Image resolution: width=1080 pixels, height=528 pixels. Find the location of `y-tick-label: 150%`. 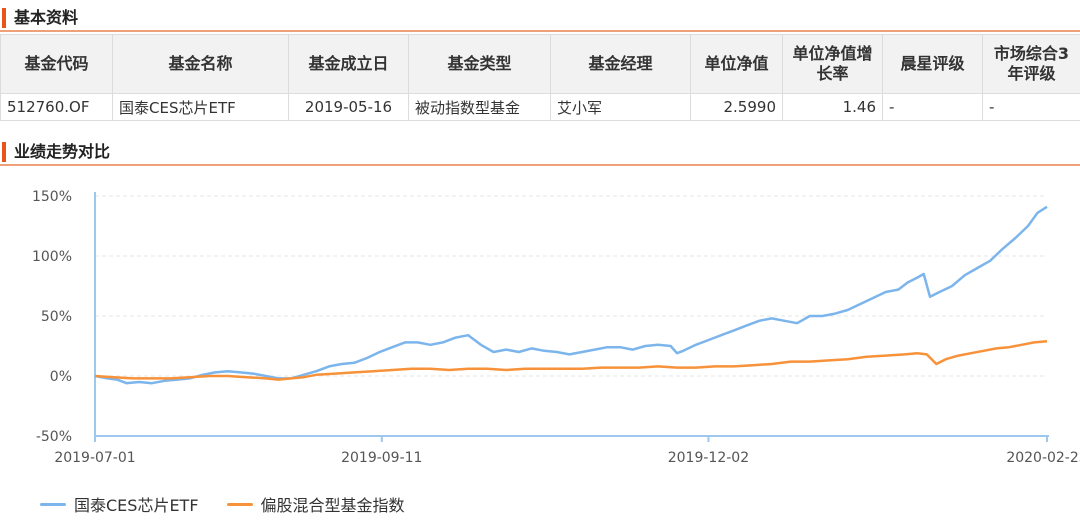

y-tick-label: 150% is located at coordinates (52, 197).